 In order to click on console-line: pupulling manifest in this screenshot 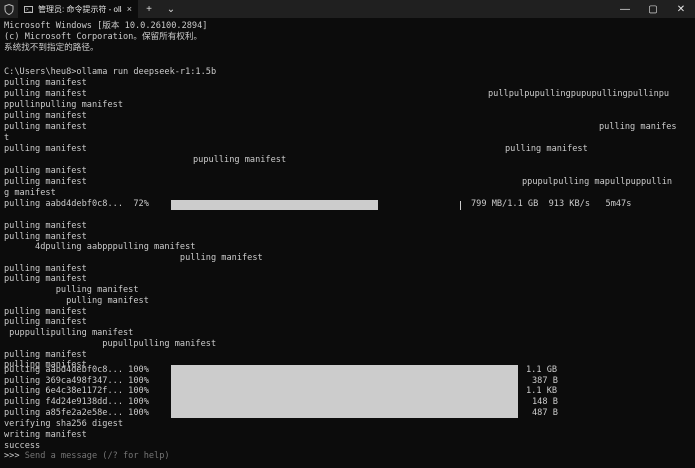, I will do `click(240, 160)`.